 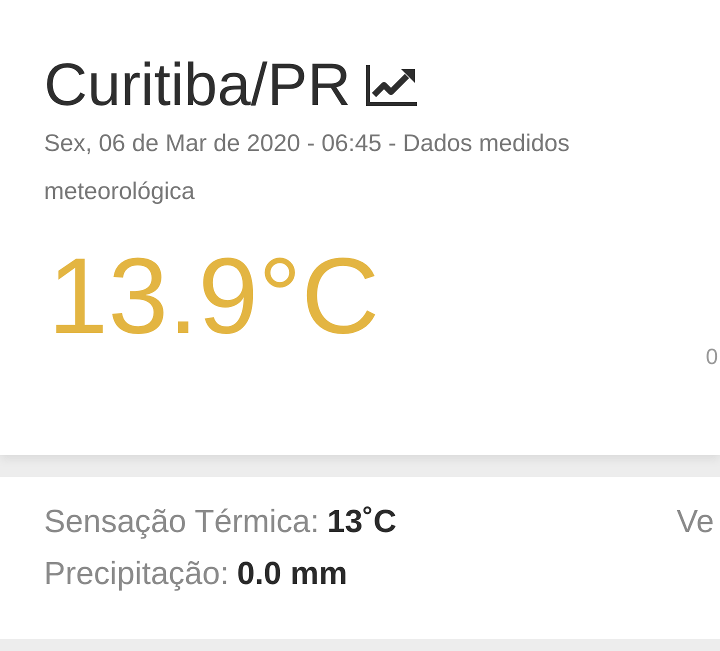 I want to click on measurement-info: meteorológica, so click(x=120, y=192).